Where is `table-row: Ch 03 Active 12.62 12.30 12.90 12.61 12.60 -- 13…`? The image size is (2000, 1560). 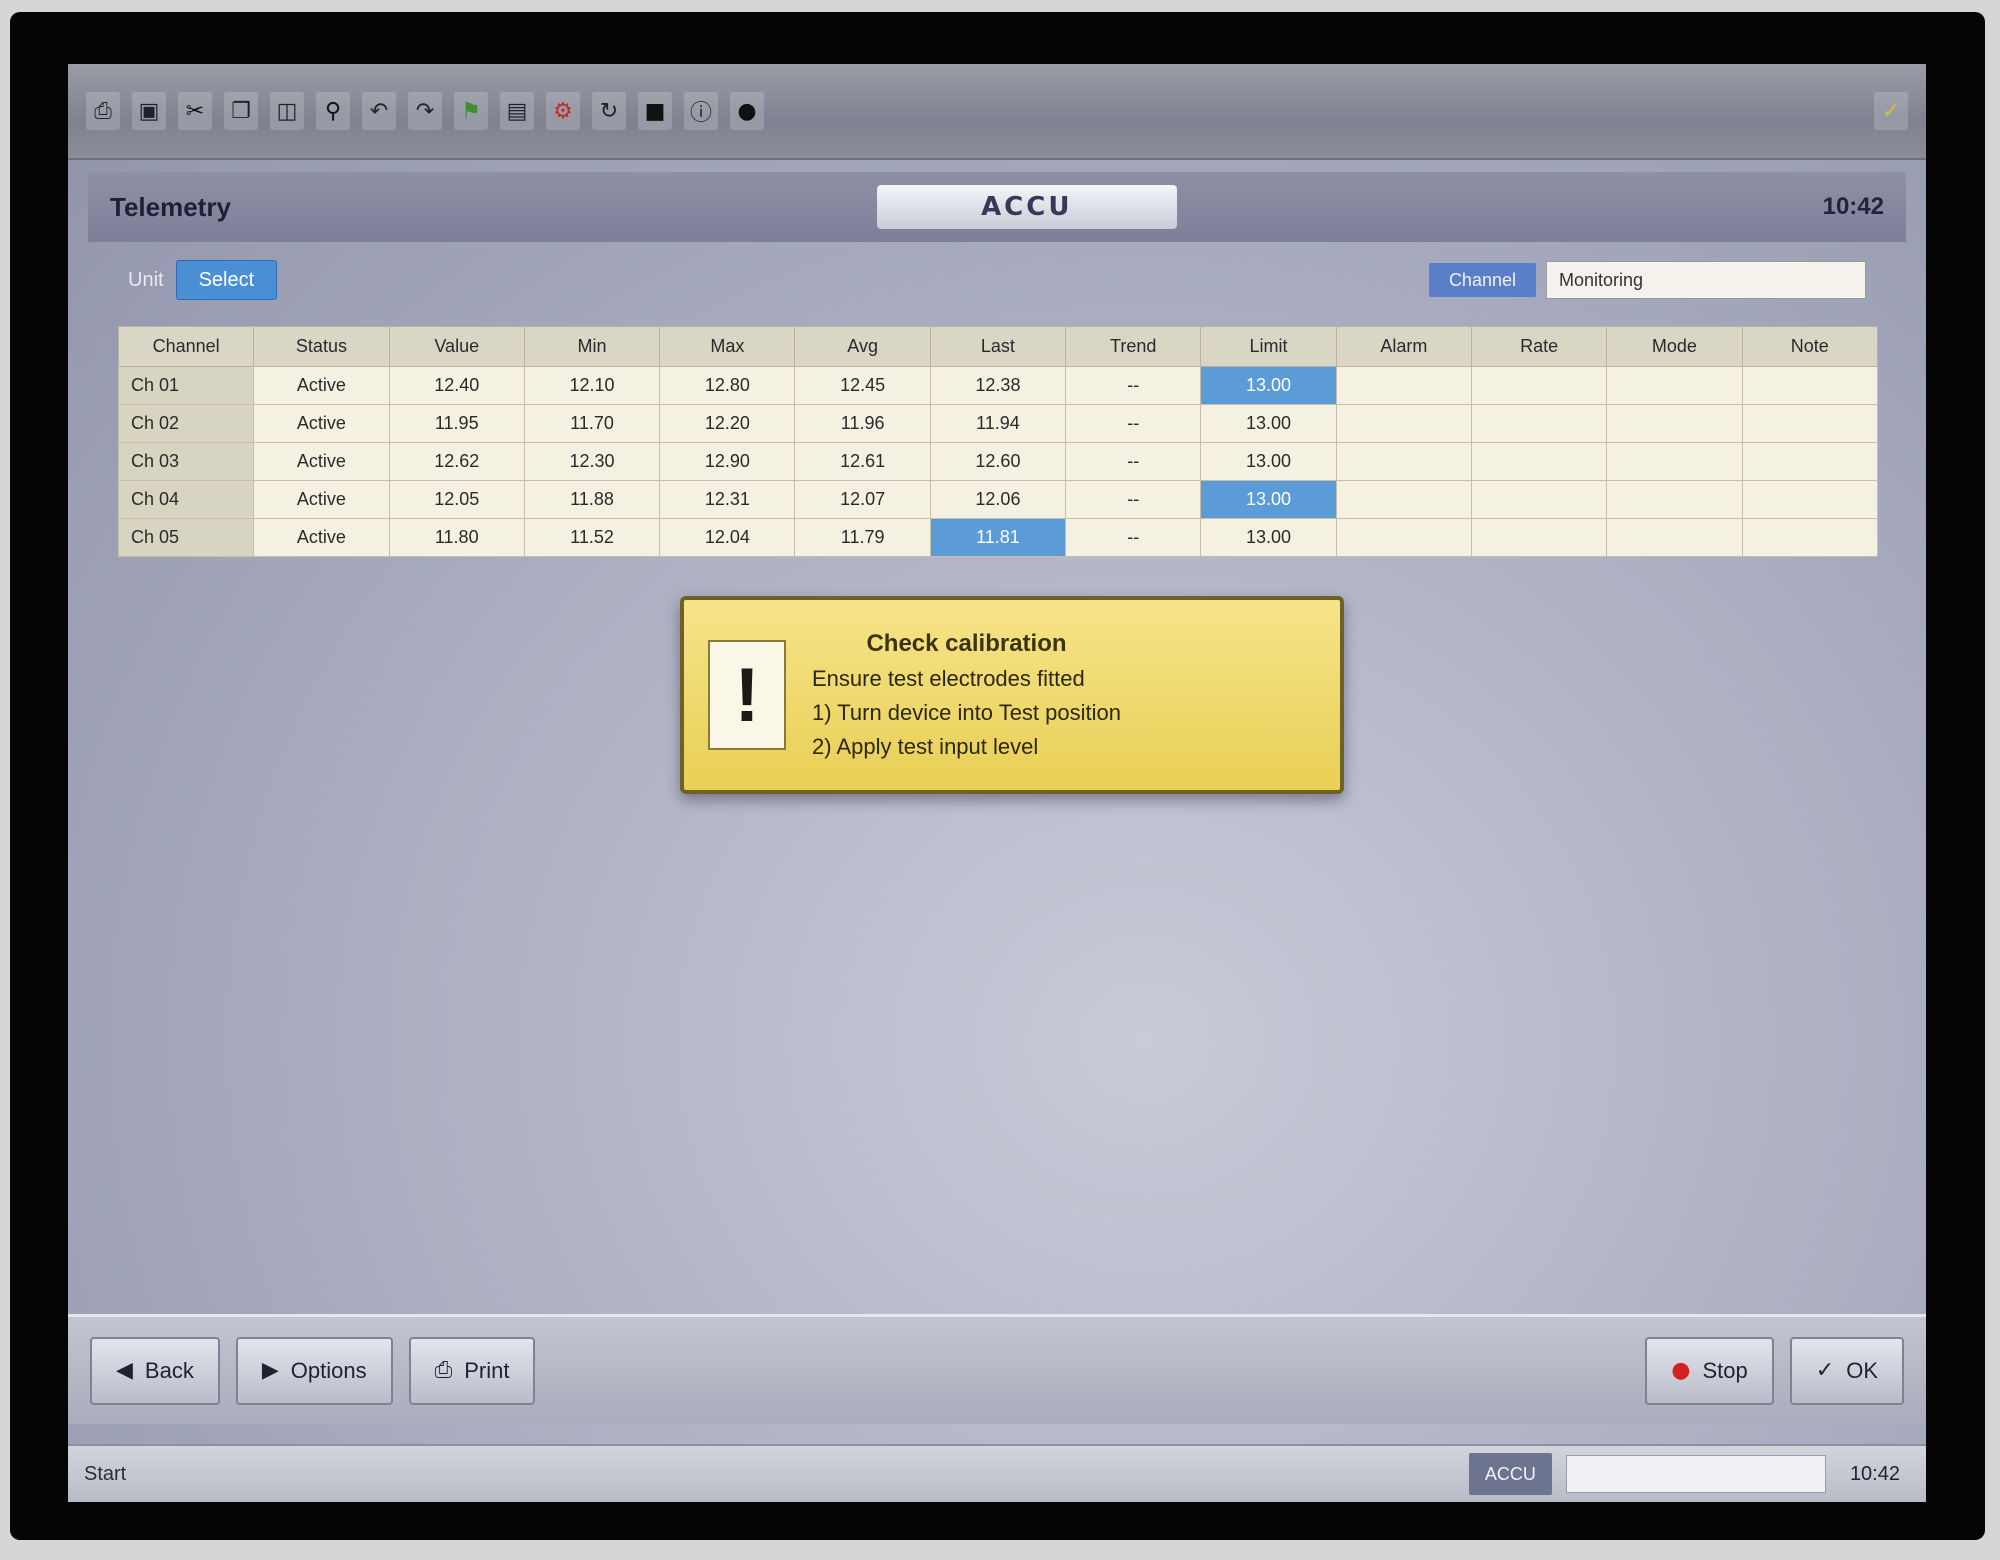 table-row: Ch 03 Active 12.62 12.30 12.90 12.61 12.60 -- 13… is located at coordinates (998, 461).